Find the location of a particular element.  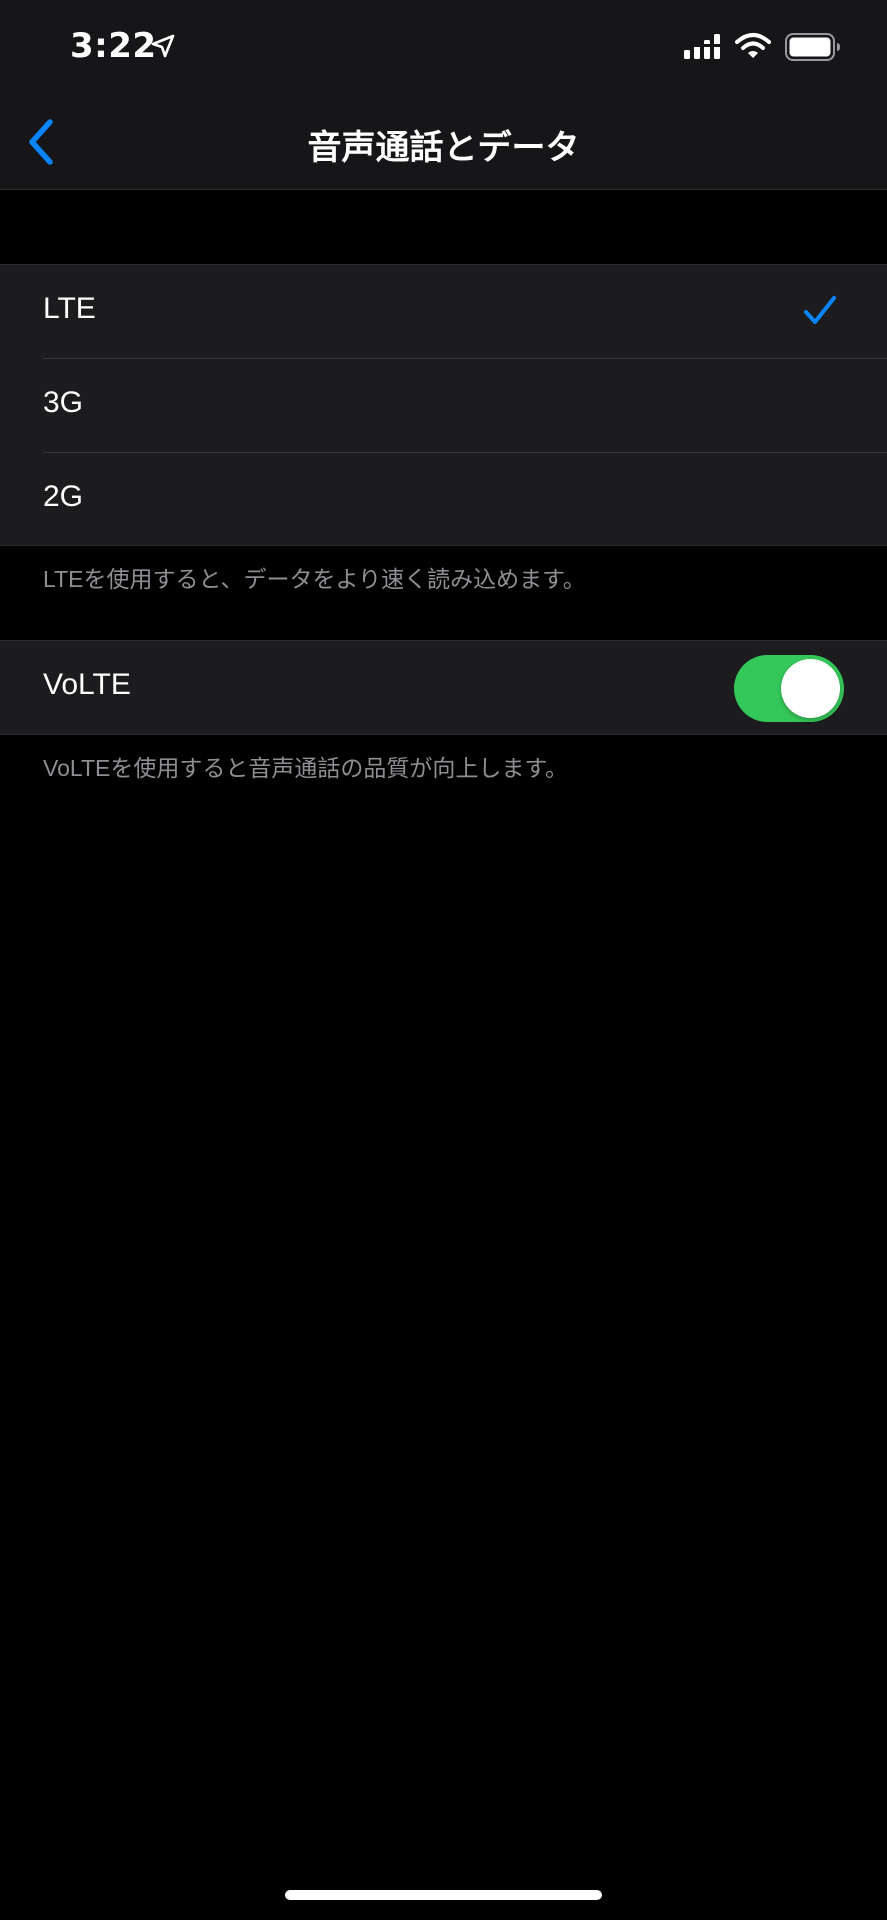

network-options-group: LTE 3G 2G is located at coordinates (443, 405).